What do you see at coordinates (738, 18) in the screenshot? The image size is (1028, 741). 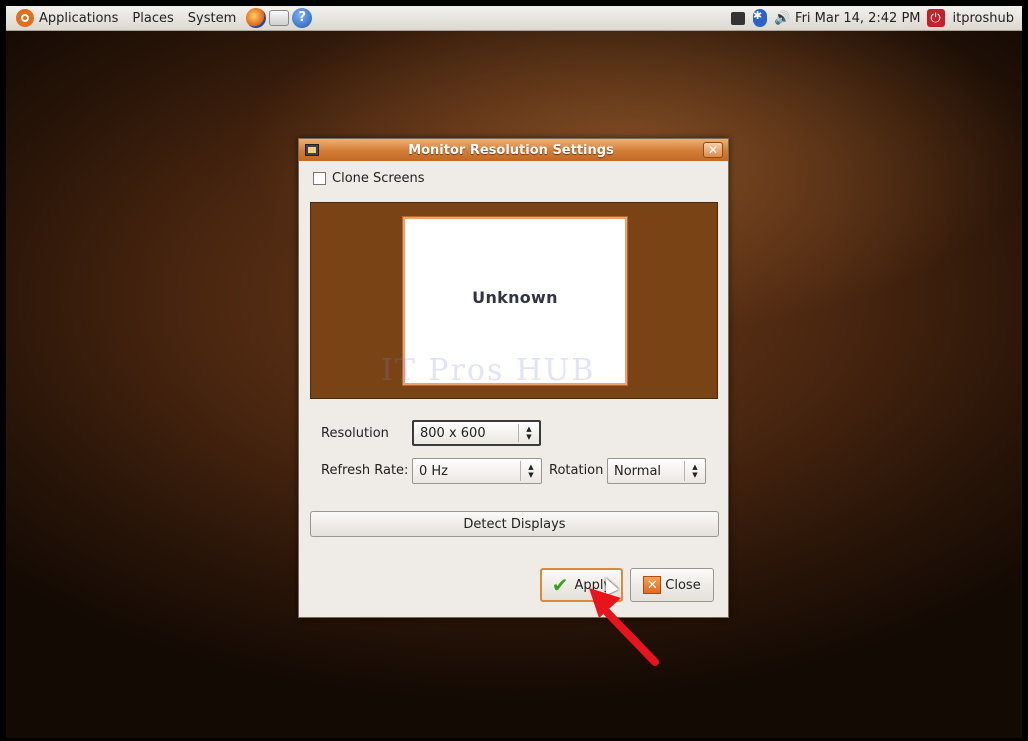 I see `network-icon` at bounding box center [738, 18].